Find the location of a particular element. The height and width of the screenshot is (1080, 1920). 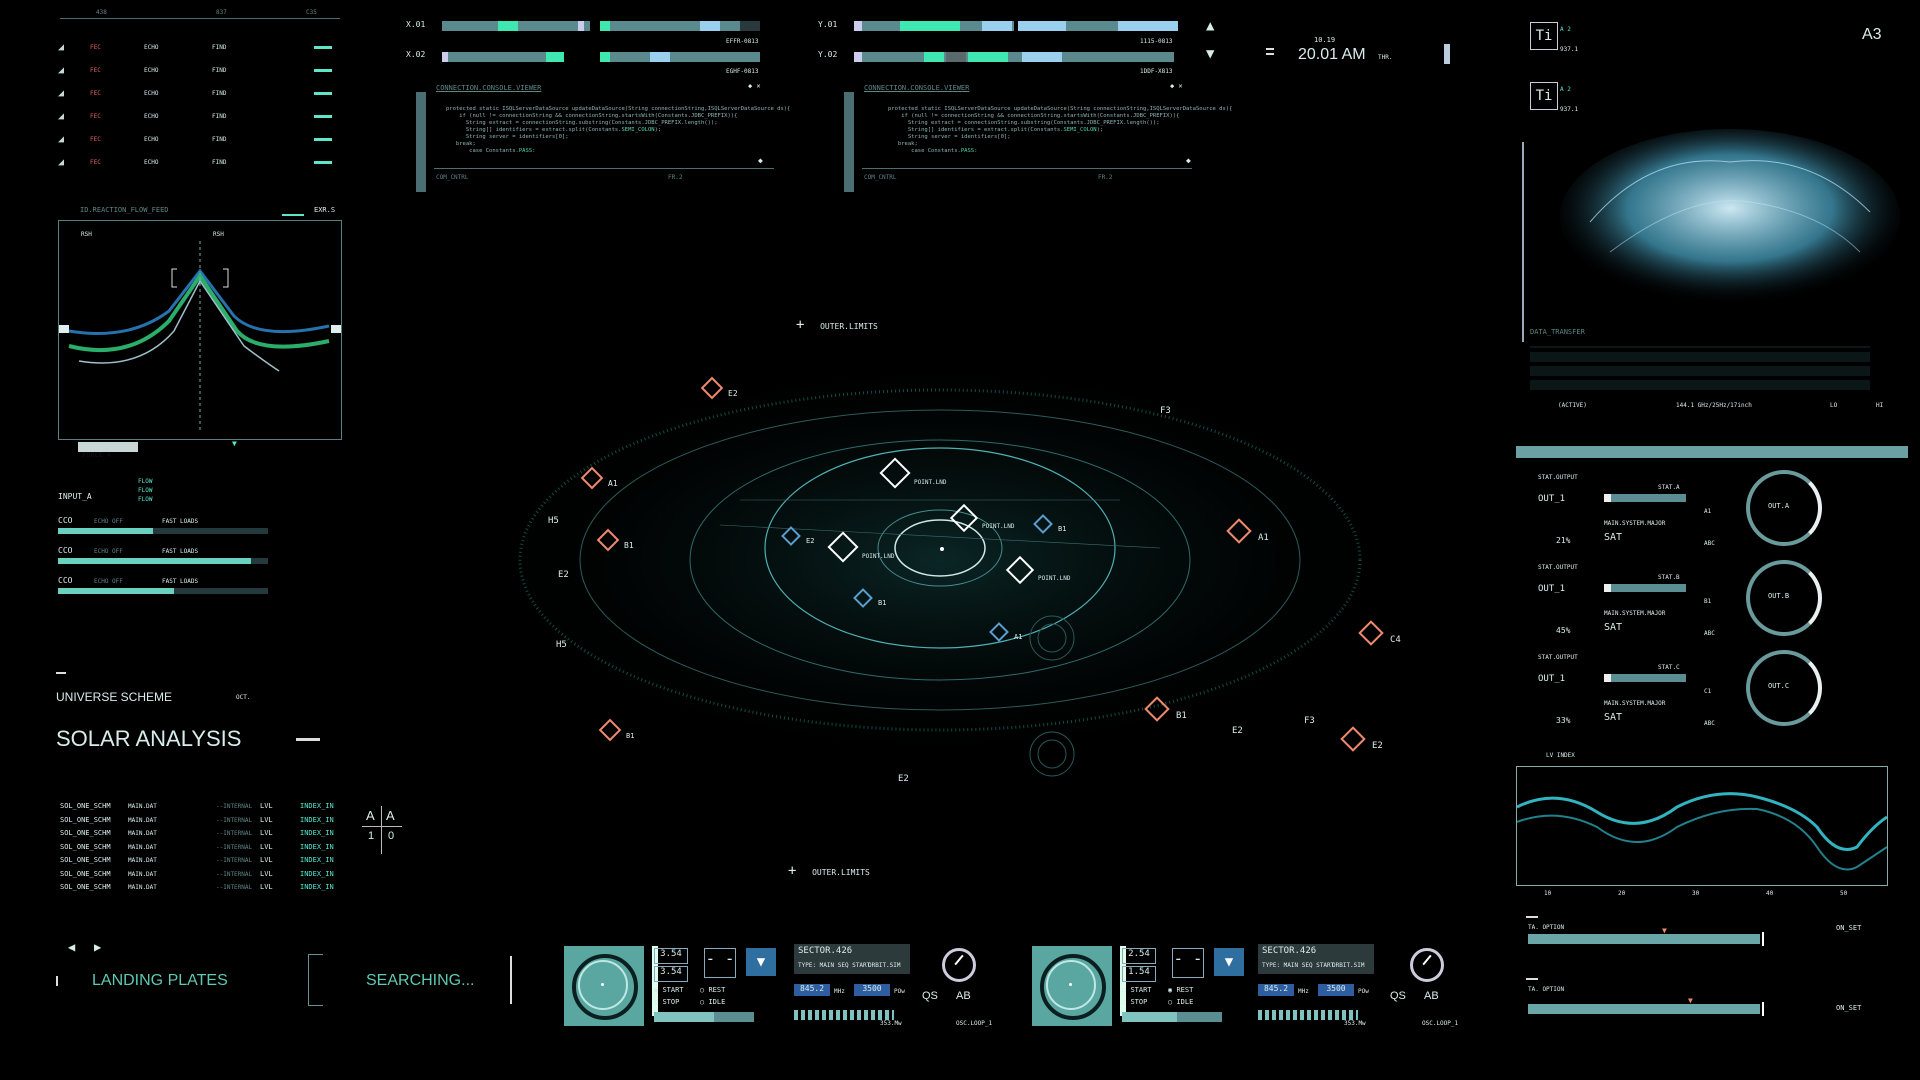

output-ring: OUT.C is located at coordinates (1784, 688).